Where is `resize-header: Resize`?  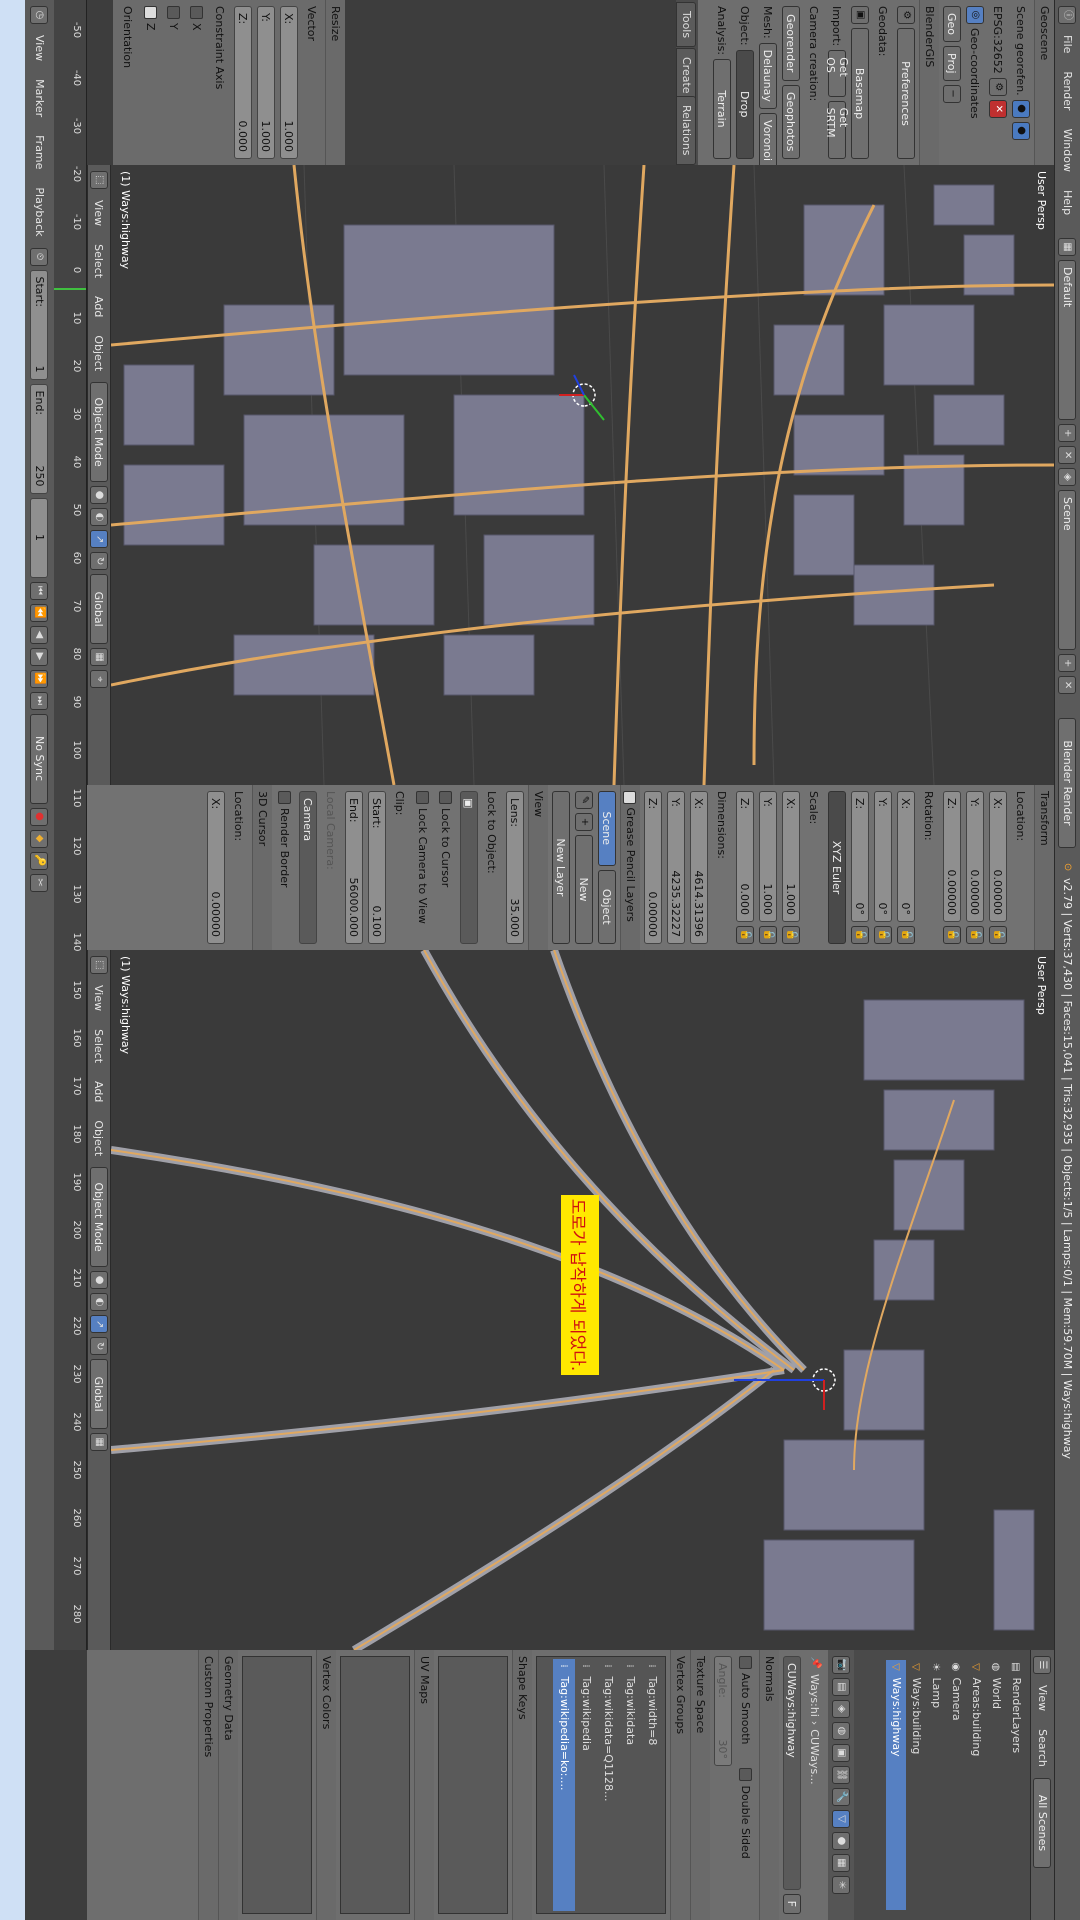
resize-header: Resize is located at coordinates (335, 82).